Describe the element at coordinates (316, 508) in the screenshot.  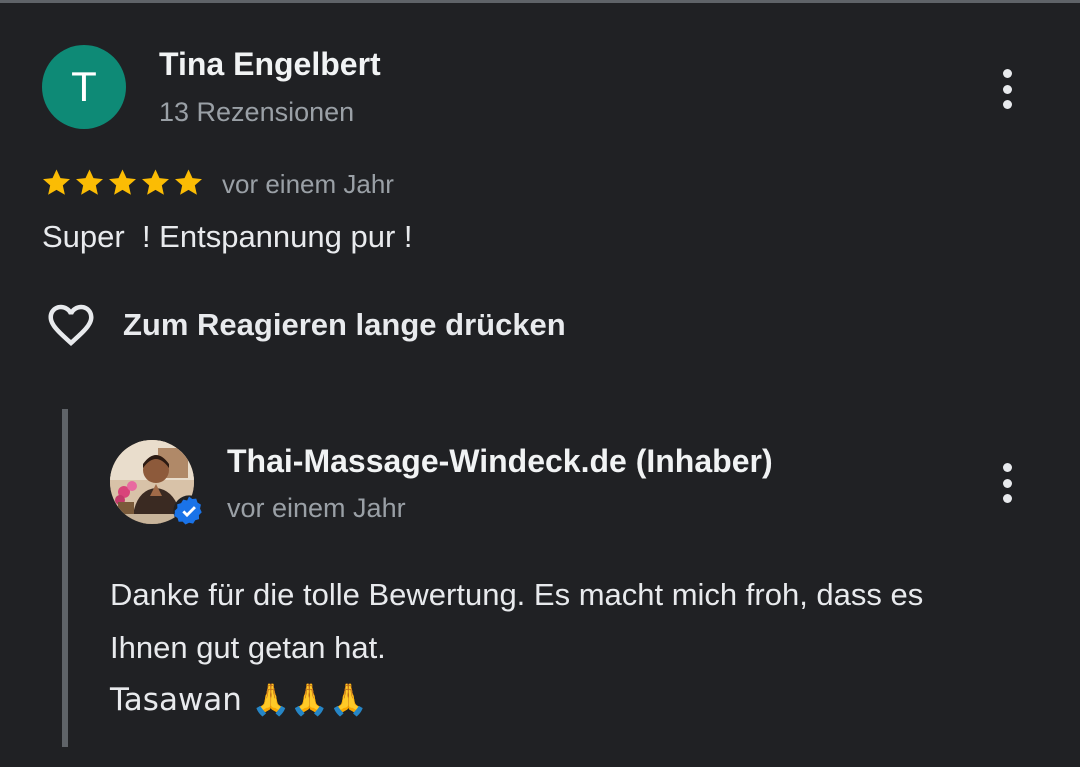
I see `reply-time: vor einem Jahr` at that location.